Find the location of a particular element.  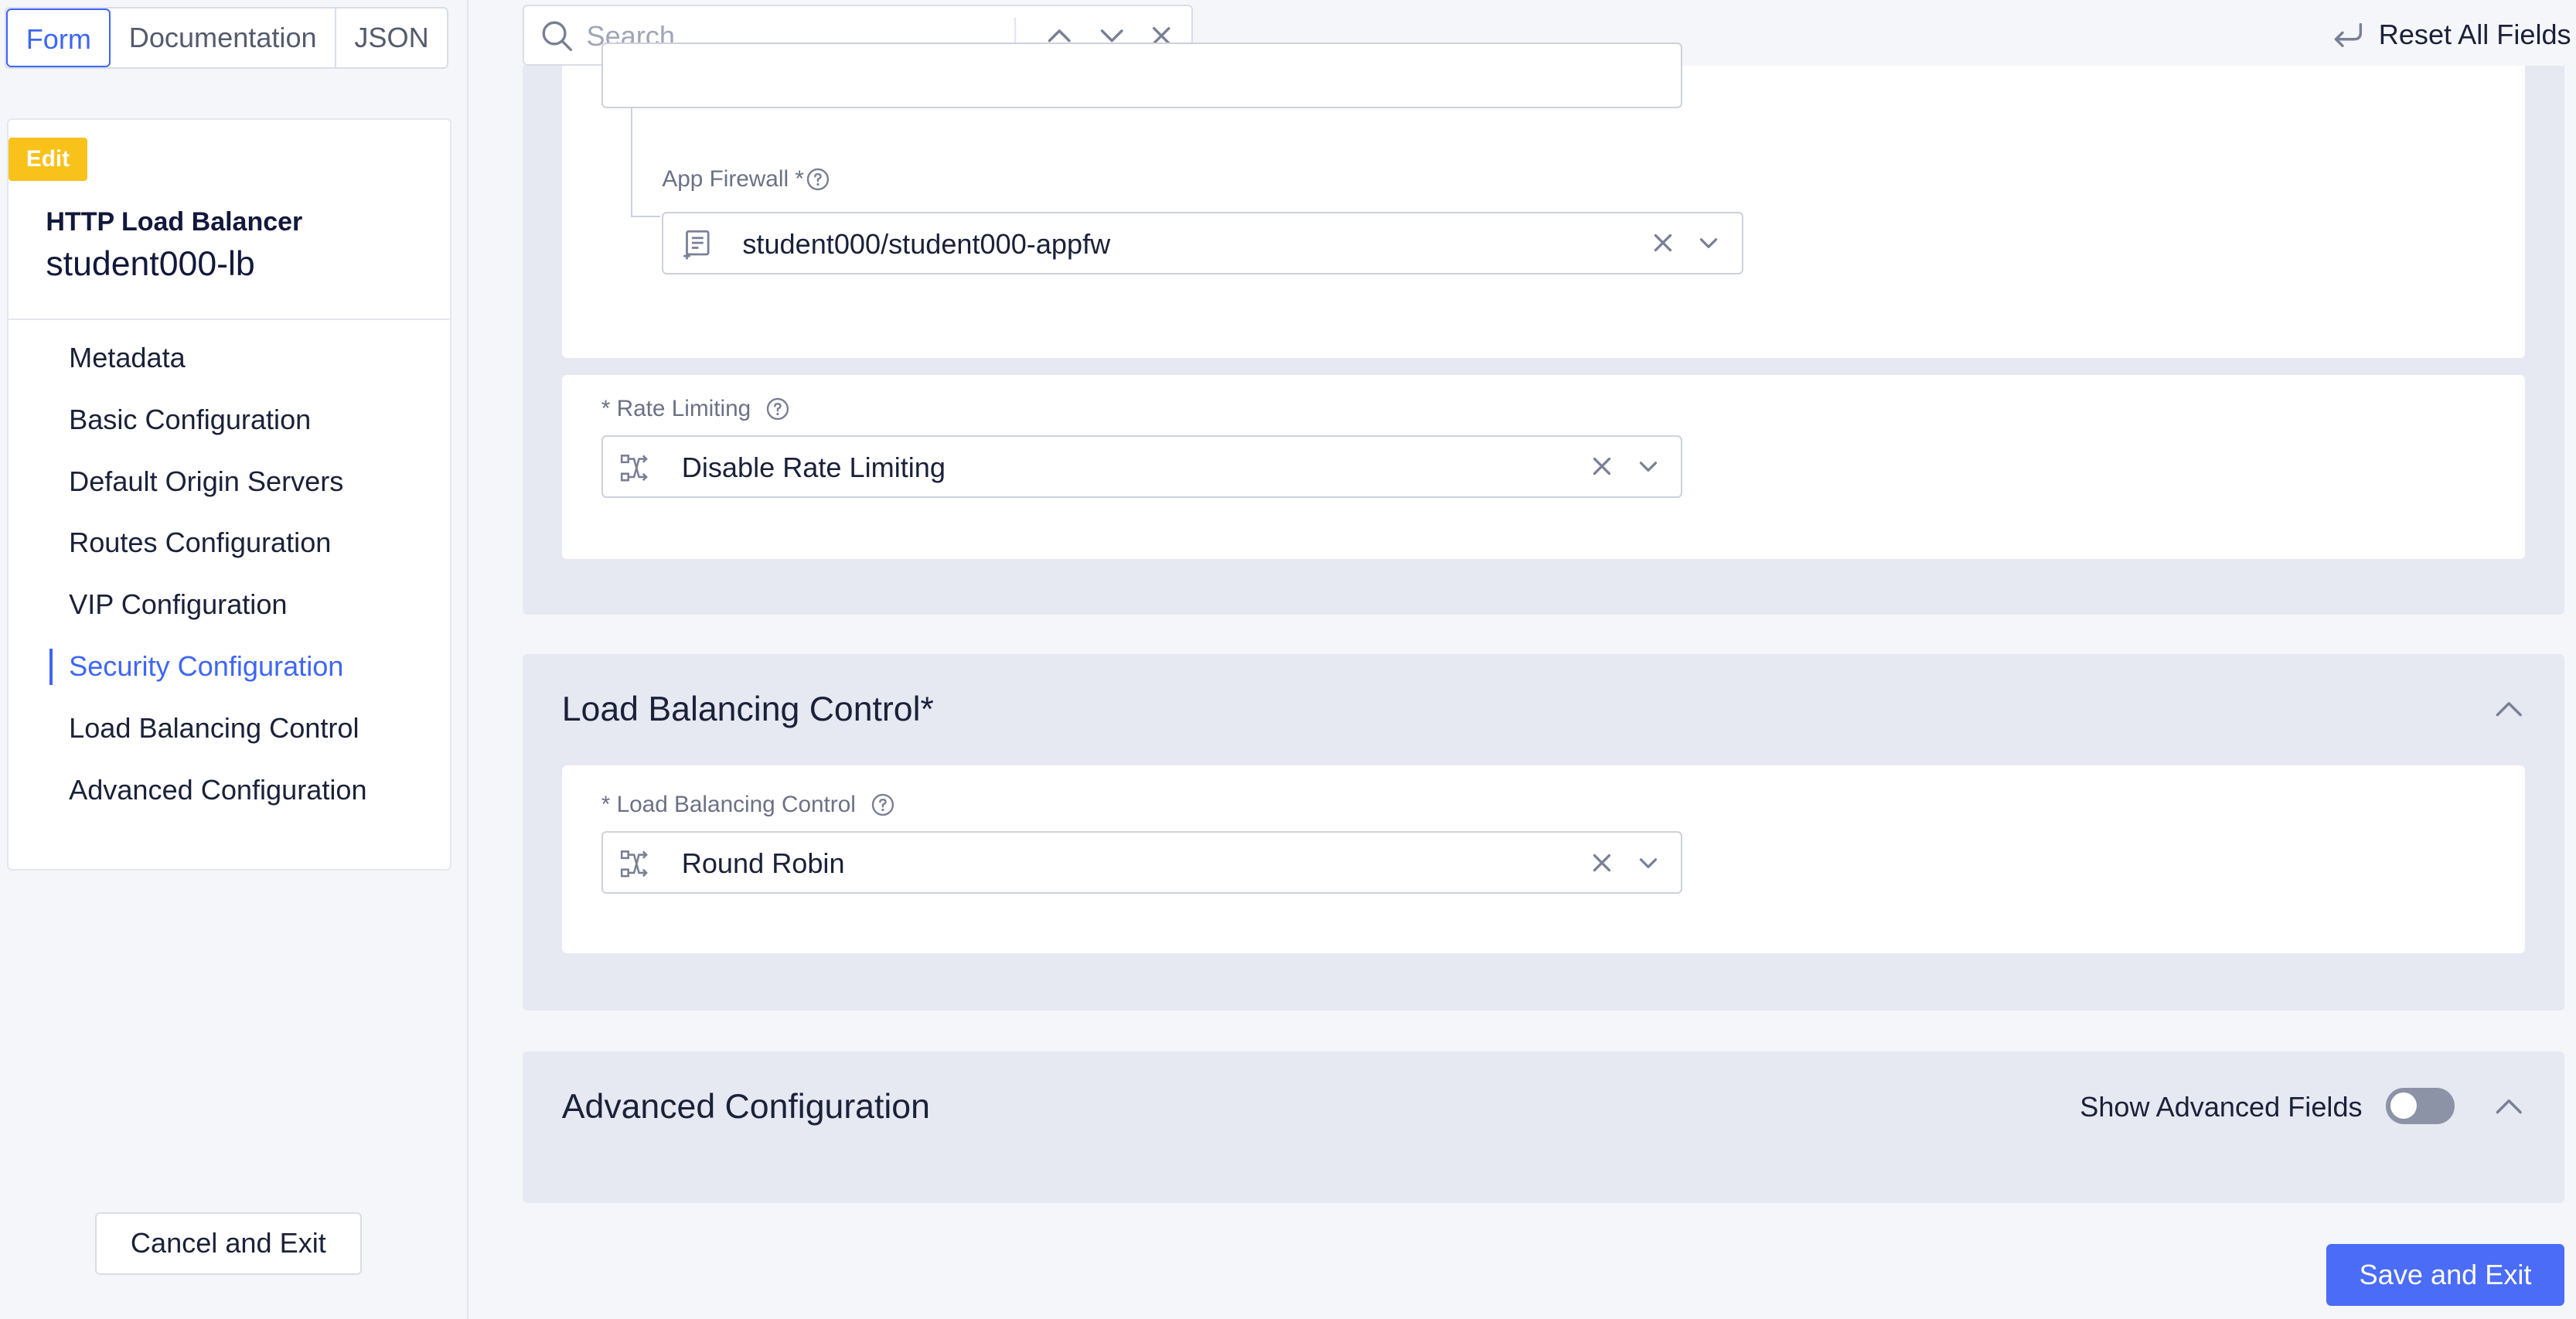

rate-limiting-card: * Rate Limiting Disable Rate Limiting is located at coordinates (1543, 467).